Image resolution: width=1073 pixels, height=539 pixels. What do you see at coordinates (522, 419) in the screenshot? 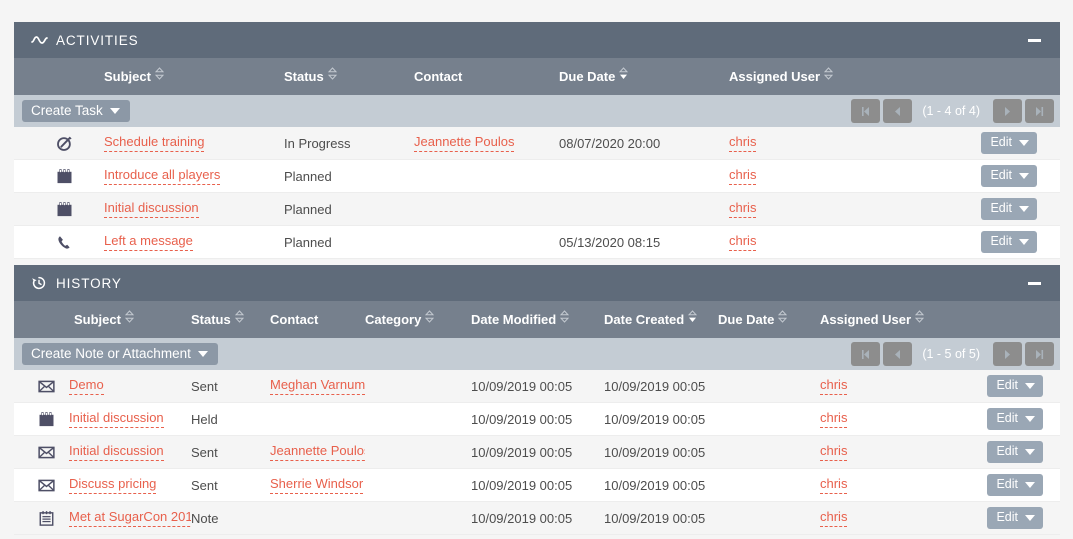
I see `history-cell-date-modified: 10/09/2019 00:05` at bounding box center [522, 419].